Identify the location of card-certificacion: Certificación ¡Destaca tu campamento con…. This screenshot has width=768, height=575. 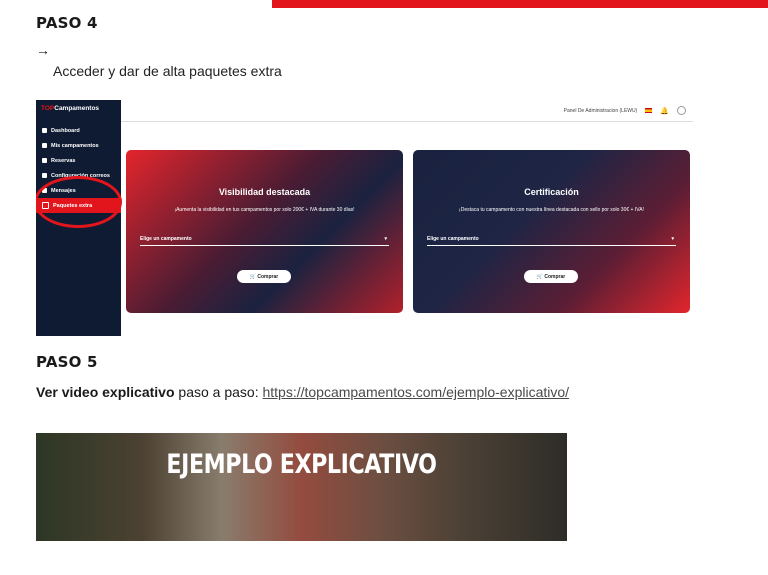
(551, 231).